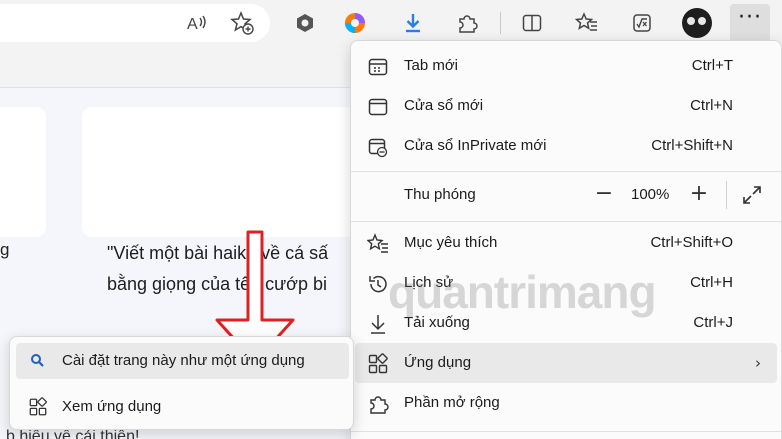 The height and width of the screenshot is (439, 782). What do you see at coordinates (699, 195) in the screenshot?
I see `zoom-in-button: +` at bounding box center [699, 195].